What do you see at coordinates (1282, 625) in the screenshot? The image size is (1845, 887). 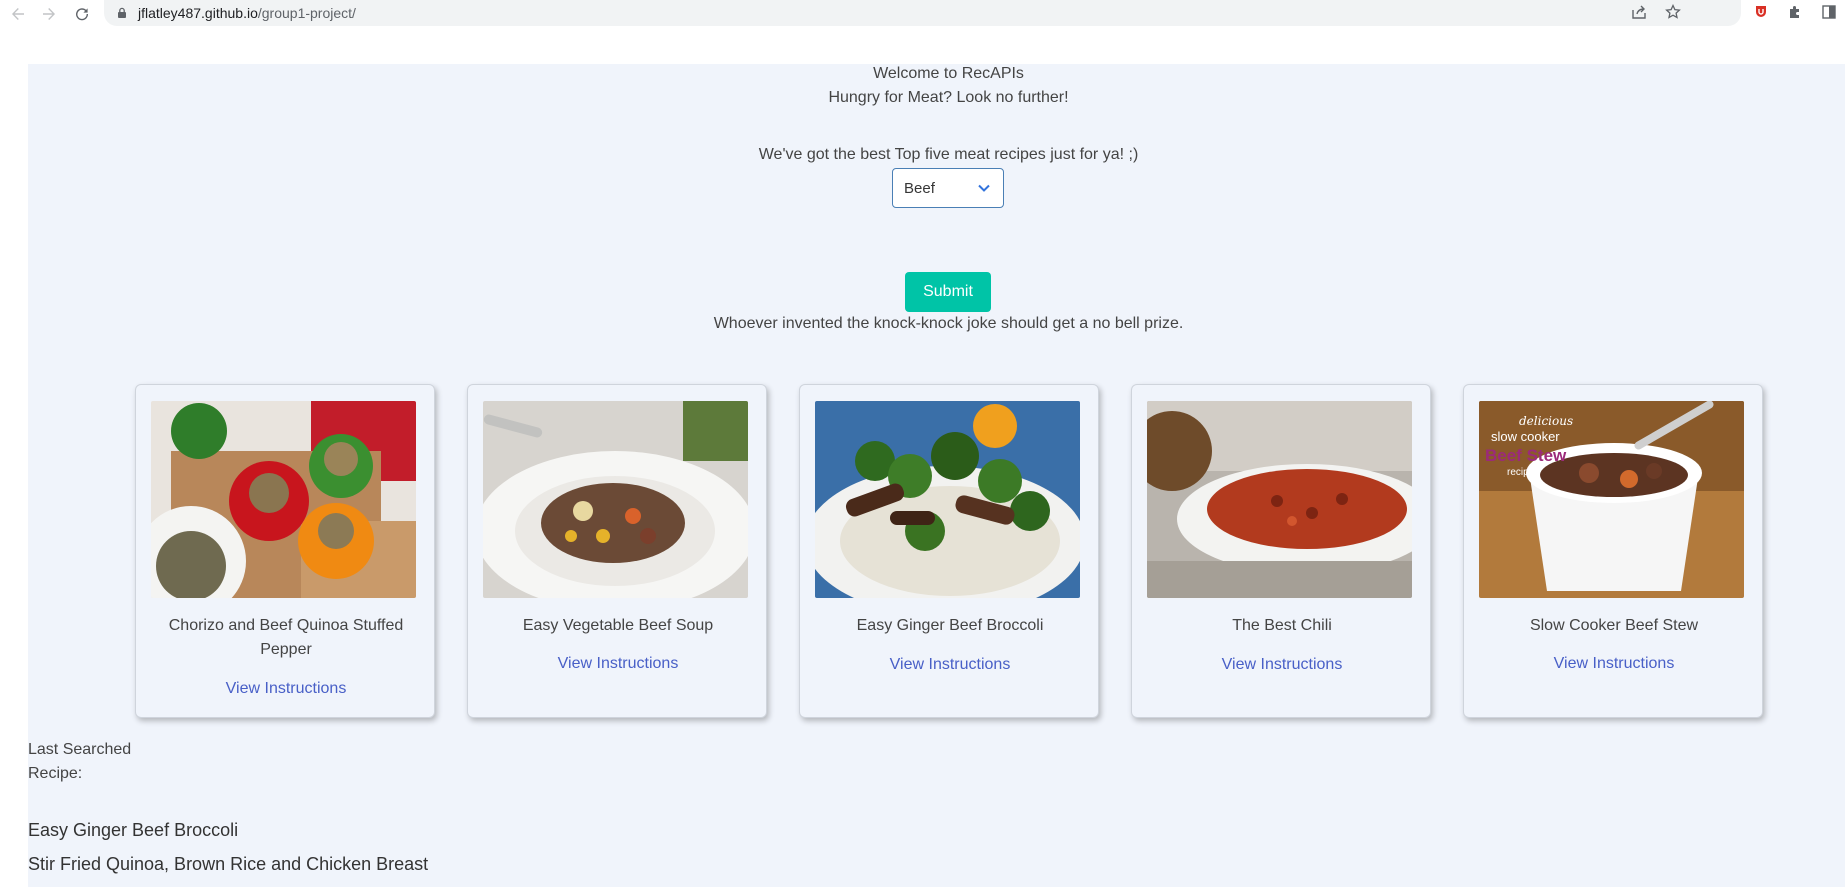 I see `recipe-title: The Best Chili` at bounding box center [1282, 625].